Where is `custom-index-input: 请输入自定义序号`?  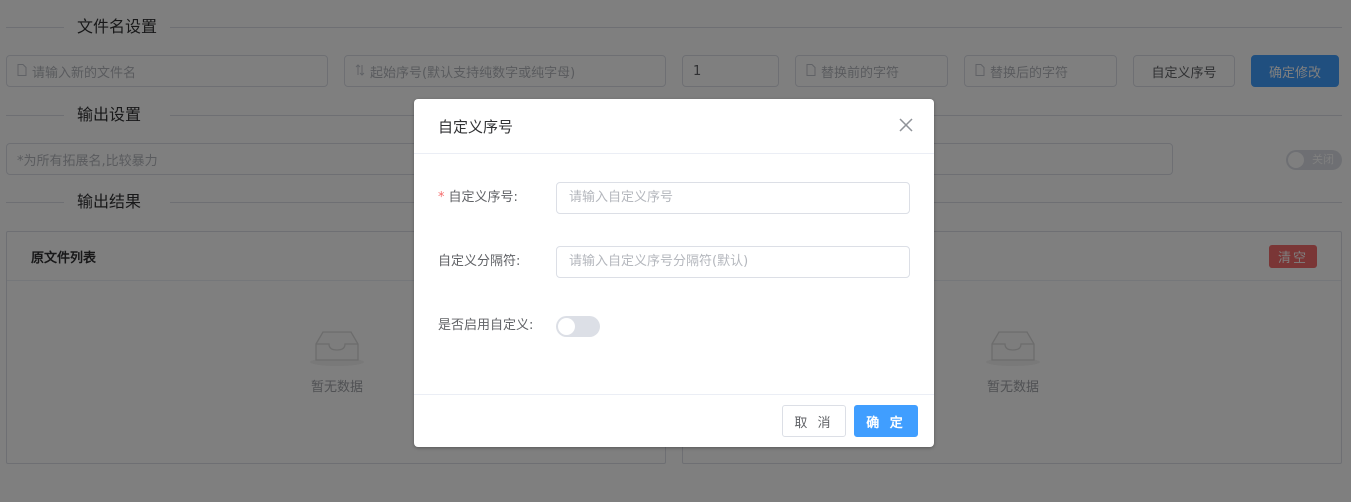
custom-index-input: 请输入自定义序号 is located at coordinates (733, 198).